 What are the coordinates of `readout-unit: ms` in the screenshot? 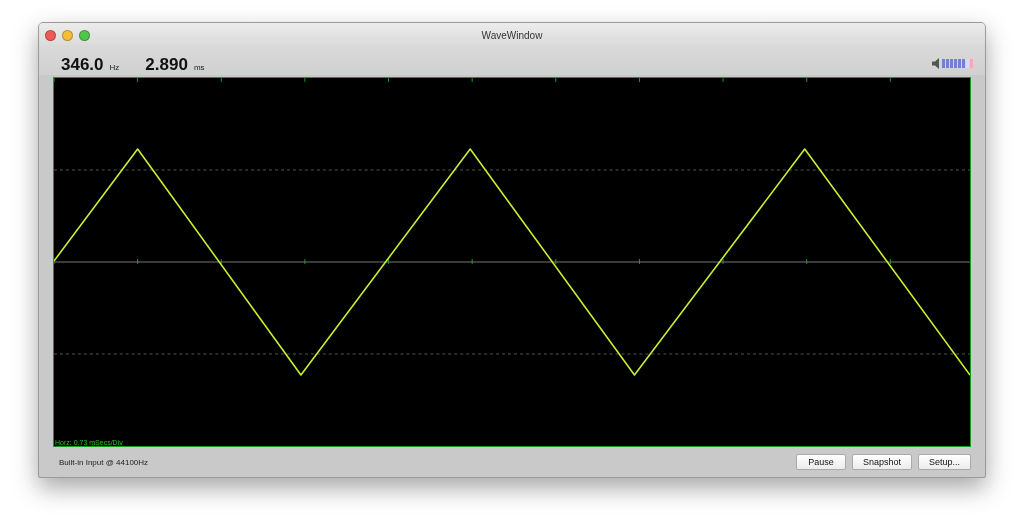 It's located at (199, 67).